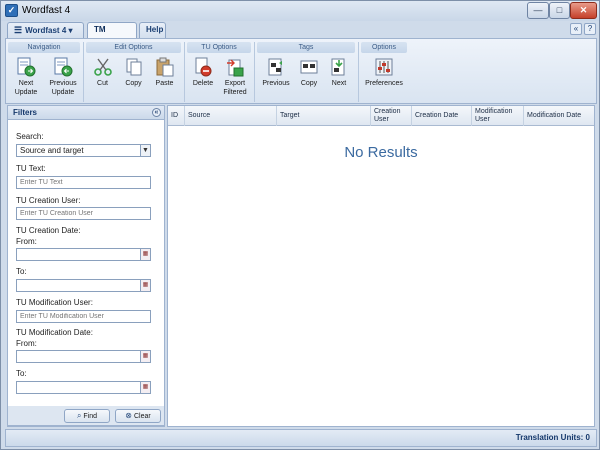 The height and width of the screenshot is (450, 600). What do you see at coordinates (276, 78) in the screenshot?
I see `previous-tag-button: Previous` at bounding box center [276, 78].